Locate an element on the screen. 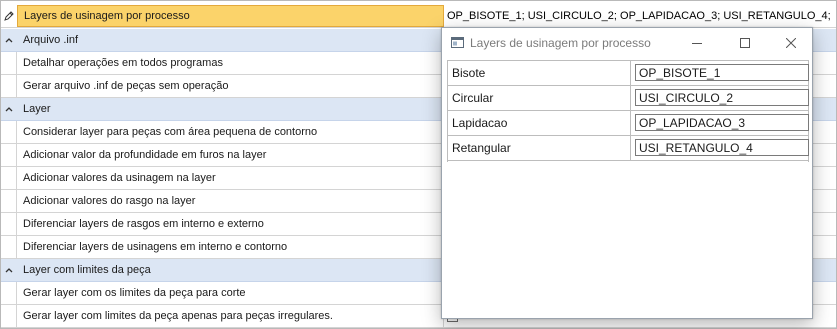 The image size is (837, 329). category-label: Arquivo .inf is located at coordinates (51, 40).